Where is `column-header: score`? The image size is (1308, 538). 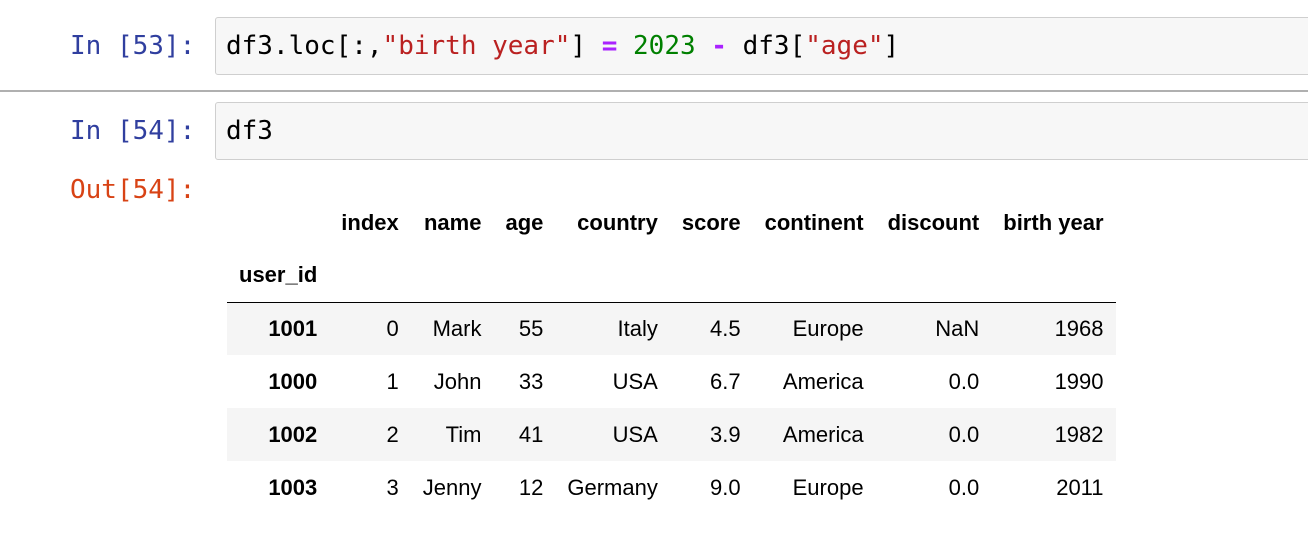 column-header: score is located at coordinates (711, 222).